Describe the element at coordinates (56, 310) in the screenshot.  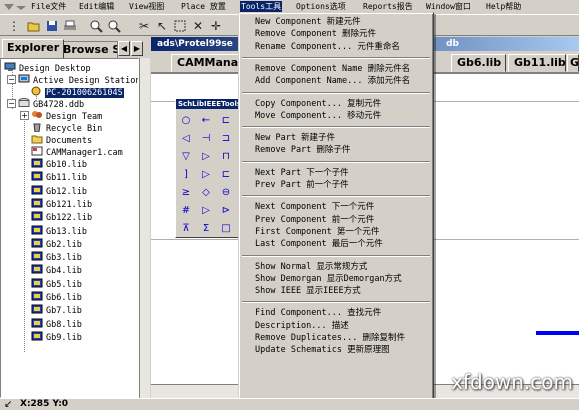
I see `tree-item-library: Gb7.lib` at that location.